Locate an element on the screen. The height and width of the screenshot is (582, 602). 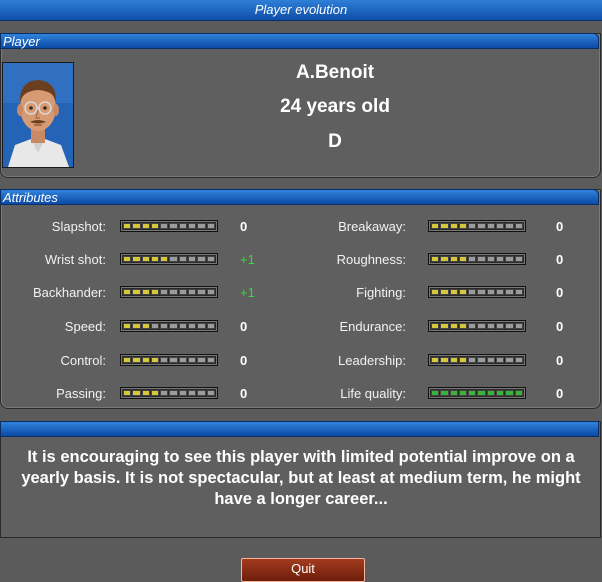
attr-label-endurance: Endurance: is located at coordinates (373, 326).